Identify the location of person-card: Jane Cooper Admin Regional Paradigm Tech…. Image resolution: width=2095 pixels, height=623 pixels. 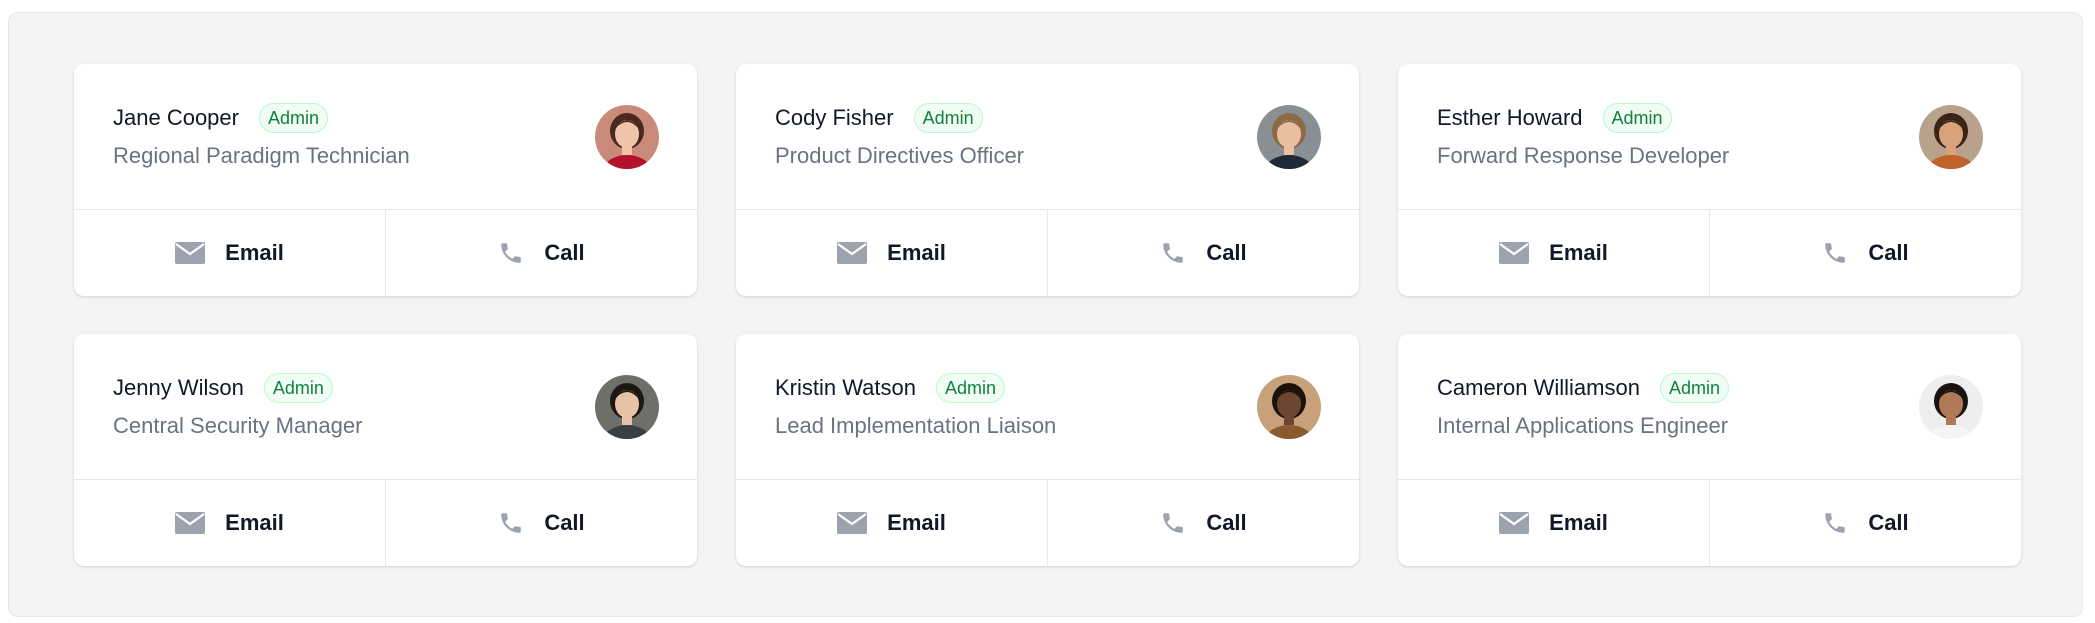
(385, 180).